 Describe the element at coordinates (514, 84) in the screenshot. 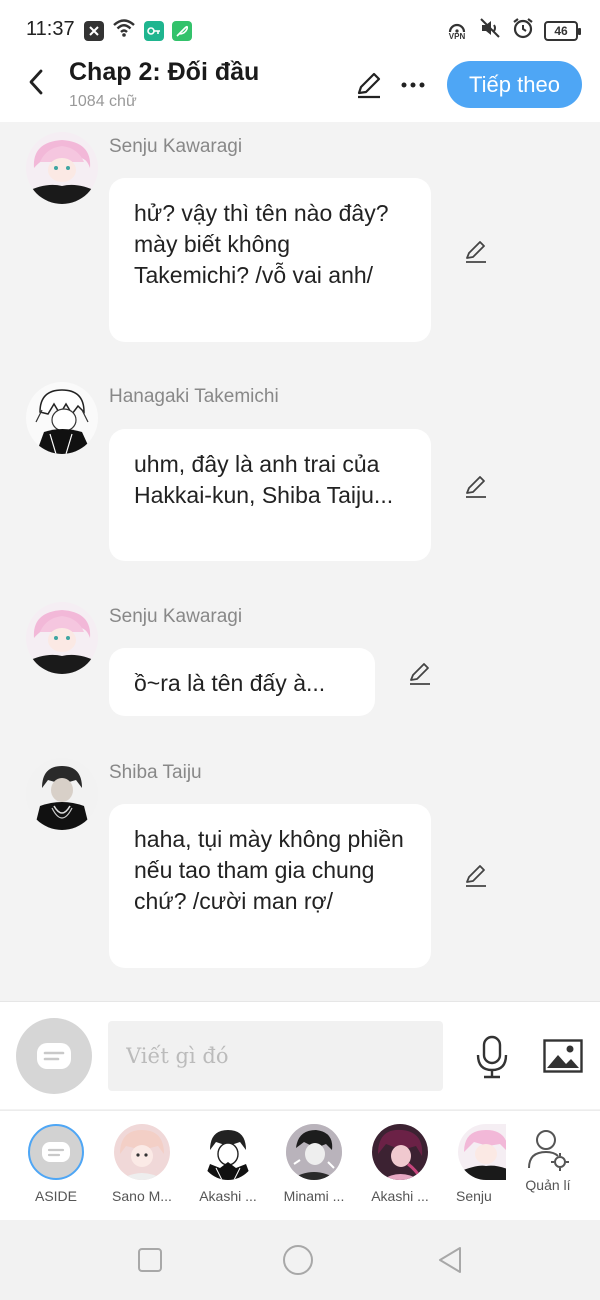

I see `next-chapter-button: Tiếp theo` at that location.